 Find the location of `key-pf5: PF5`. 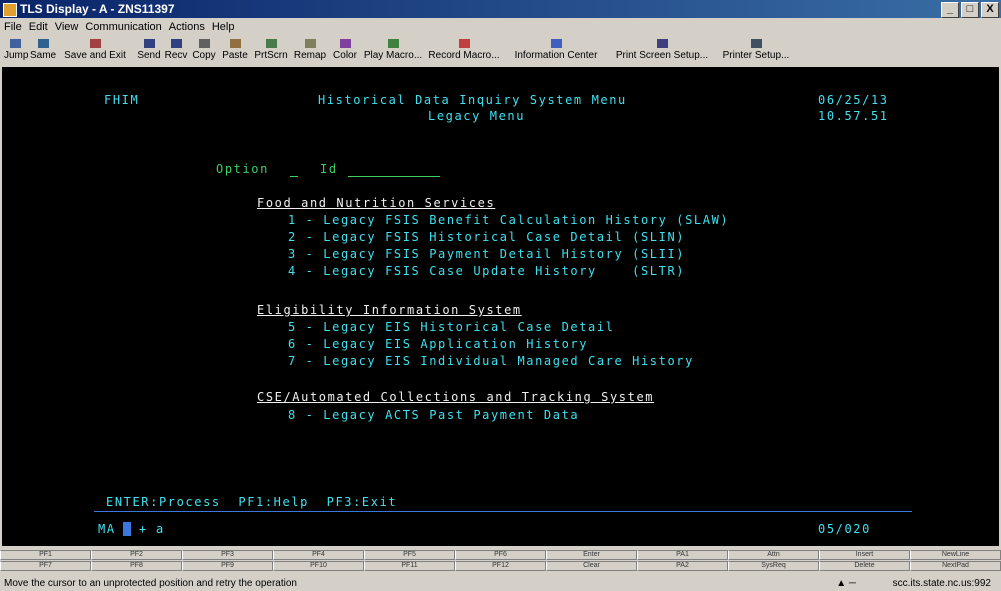

key-pf5: PF5 is located at coordinates (409, 555).